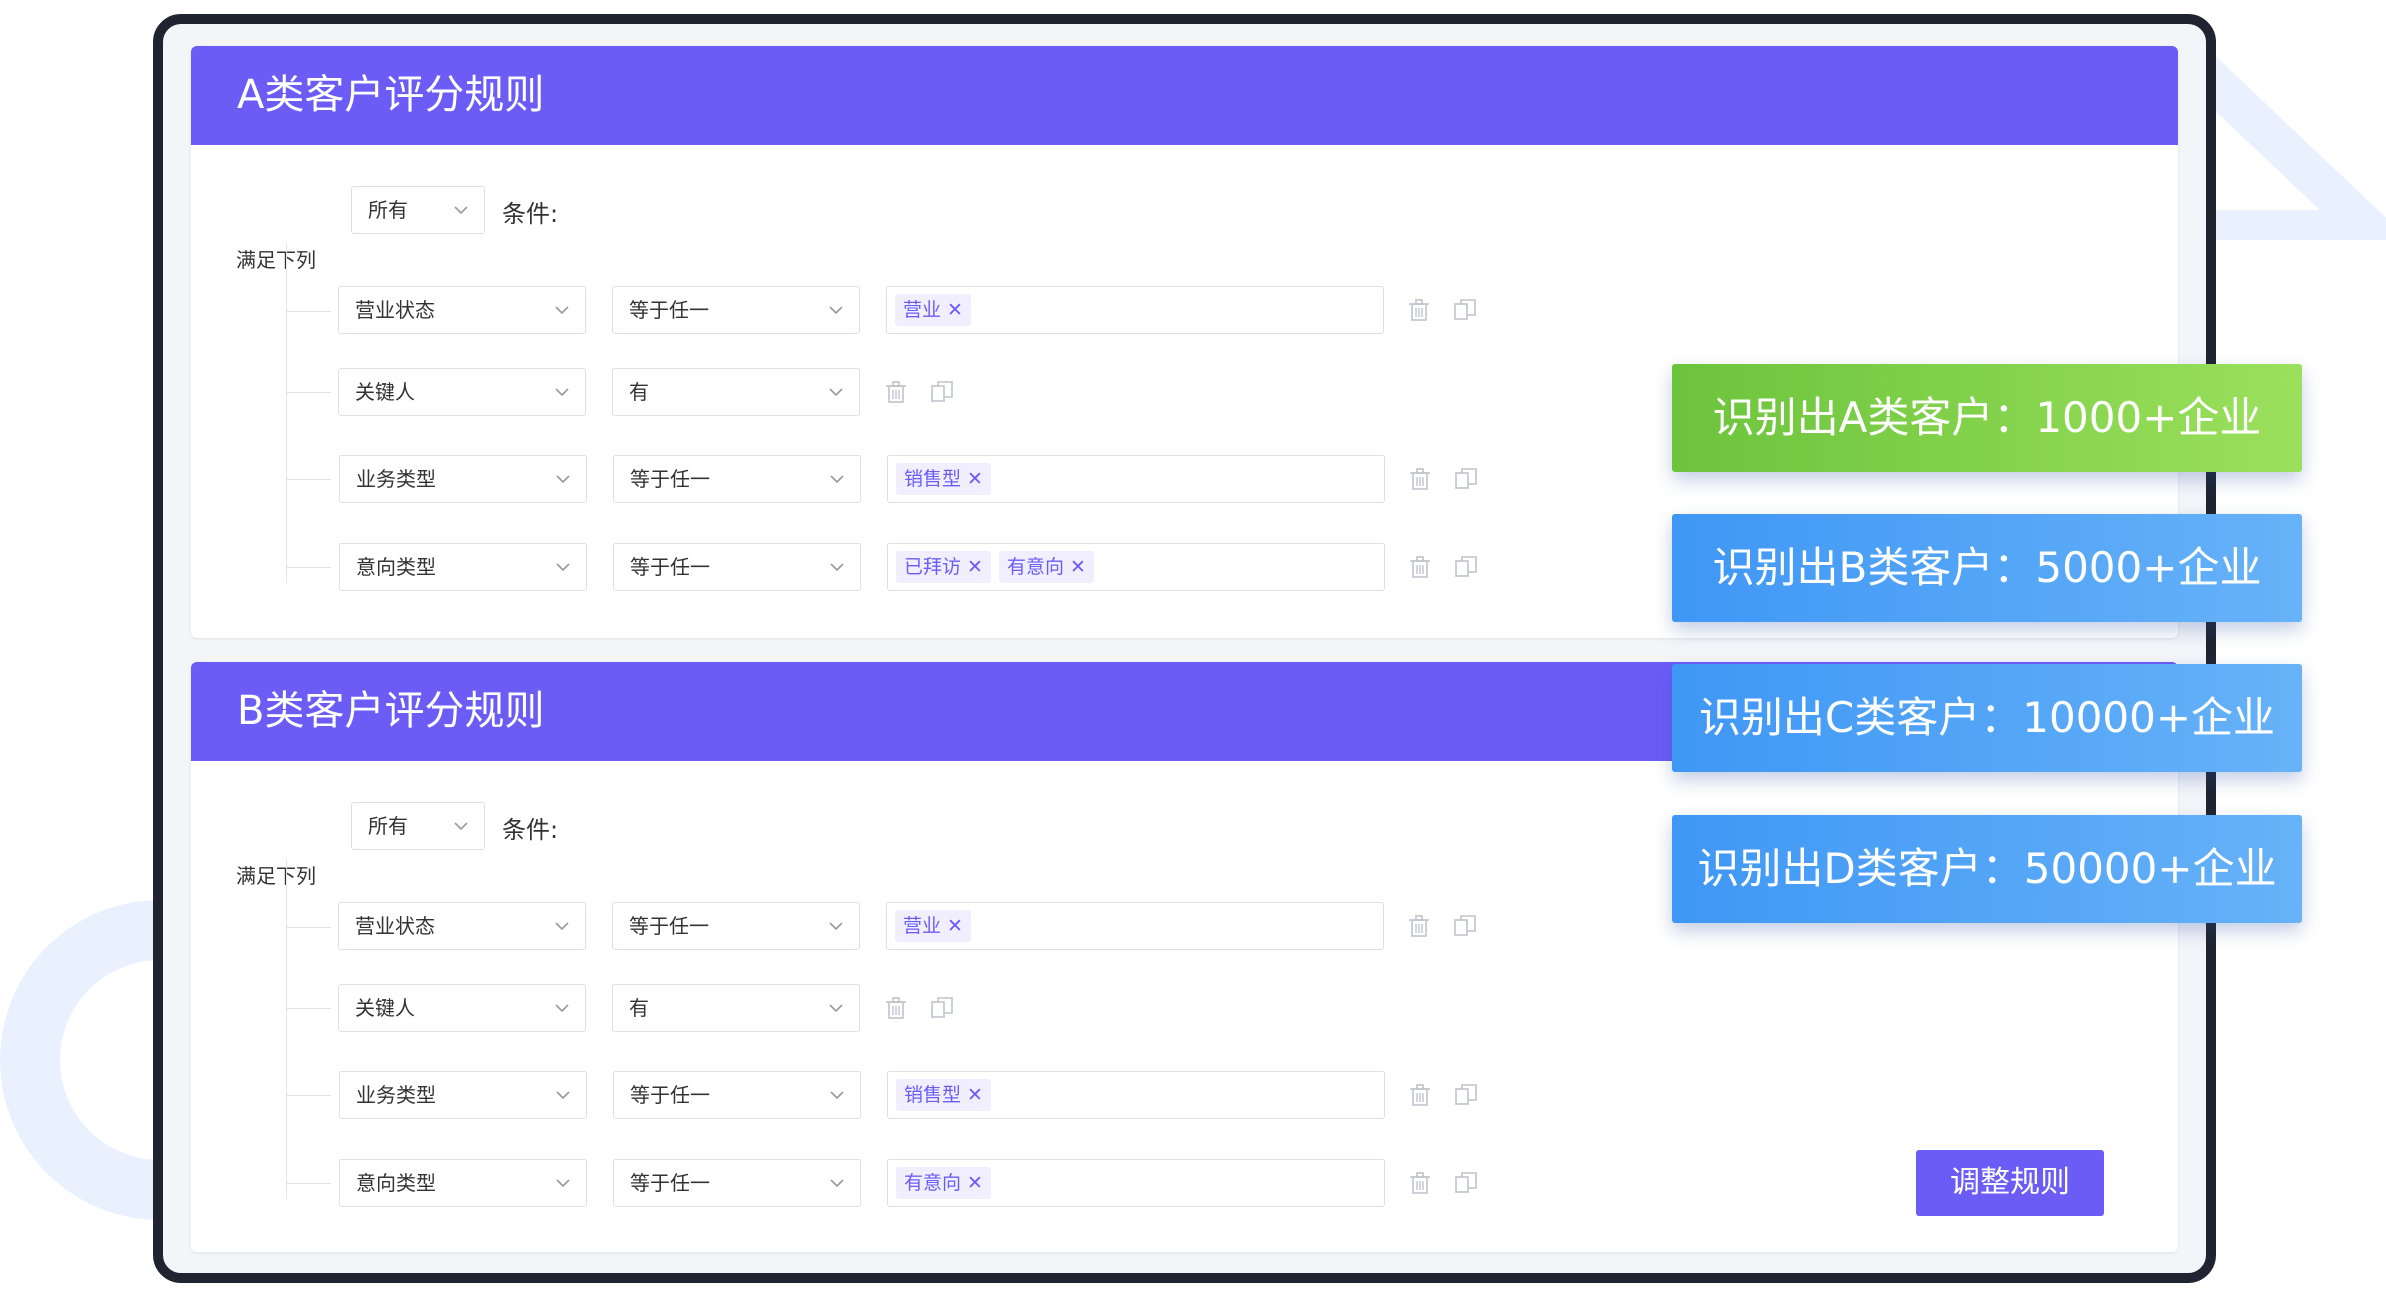  What do you see at coordinates (1136, 567) in the screenshot?
I see `value-tag-input: 已拜访 ✕ 有意向 ✕` at bounding box center [1136, 567].